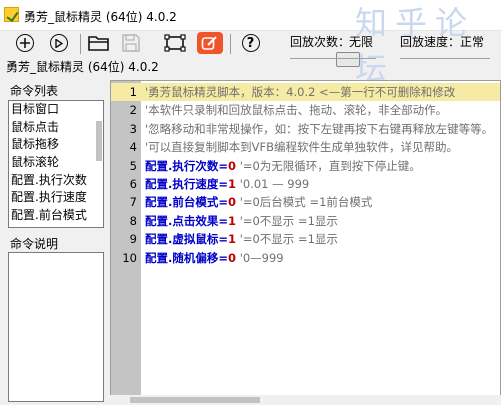 This screenshot has width=501, height=405. I want to click on code-line: 2 '本软件只录制和回放鼠标点击、拖动、滚轮，非全部动作。, so click(305, 110).